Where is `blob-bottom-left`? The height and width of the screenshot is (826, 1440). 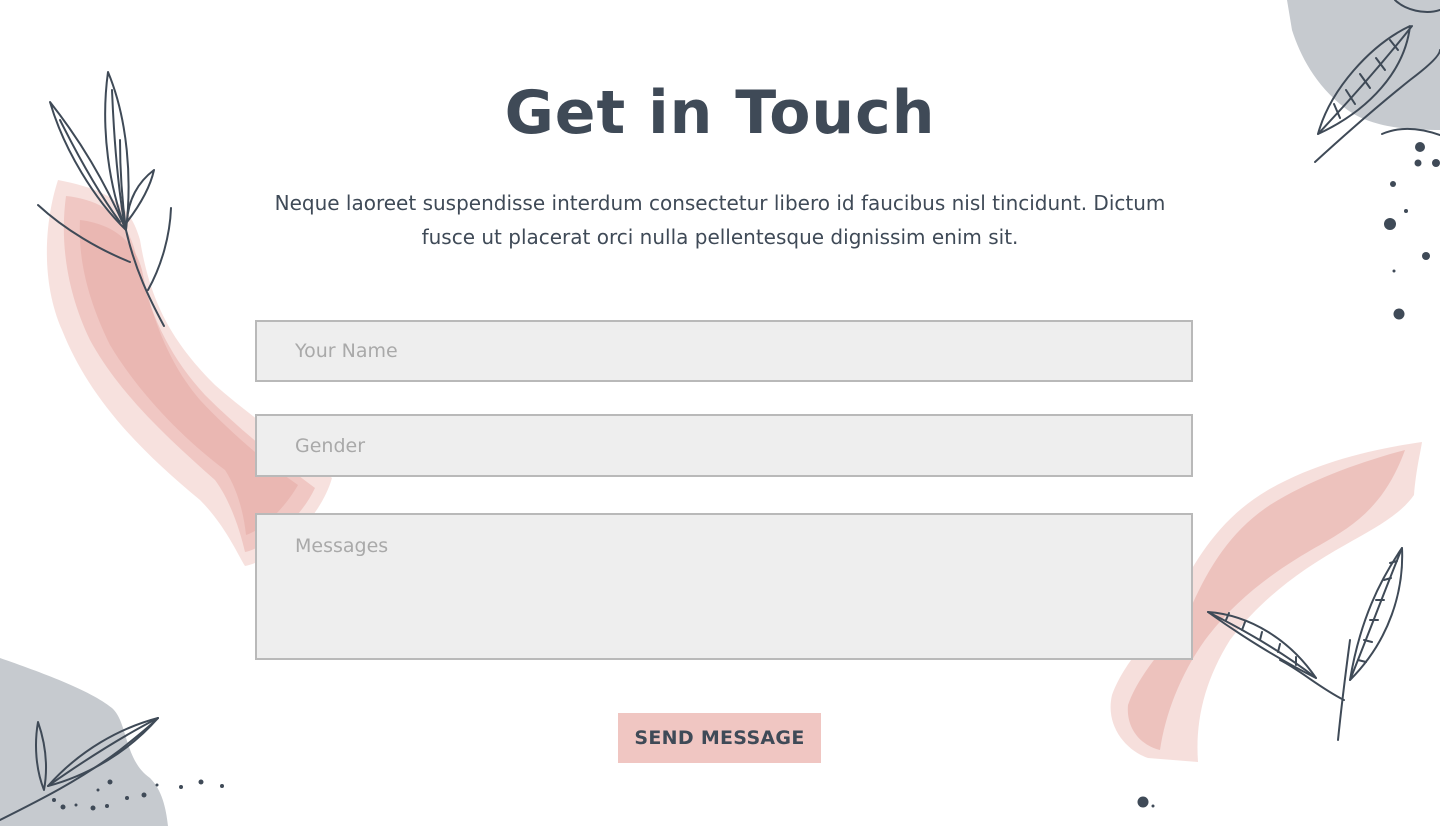
blob-bottom-left is located at coordinates (84, 742).